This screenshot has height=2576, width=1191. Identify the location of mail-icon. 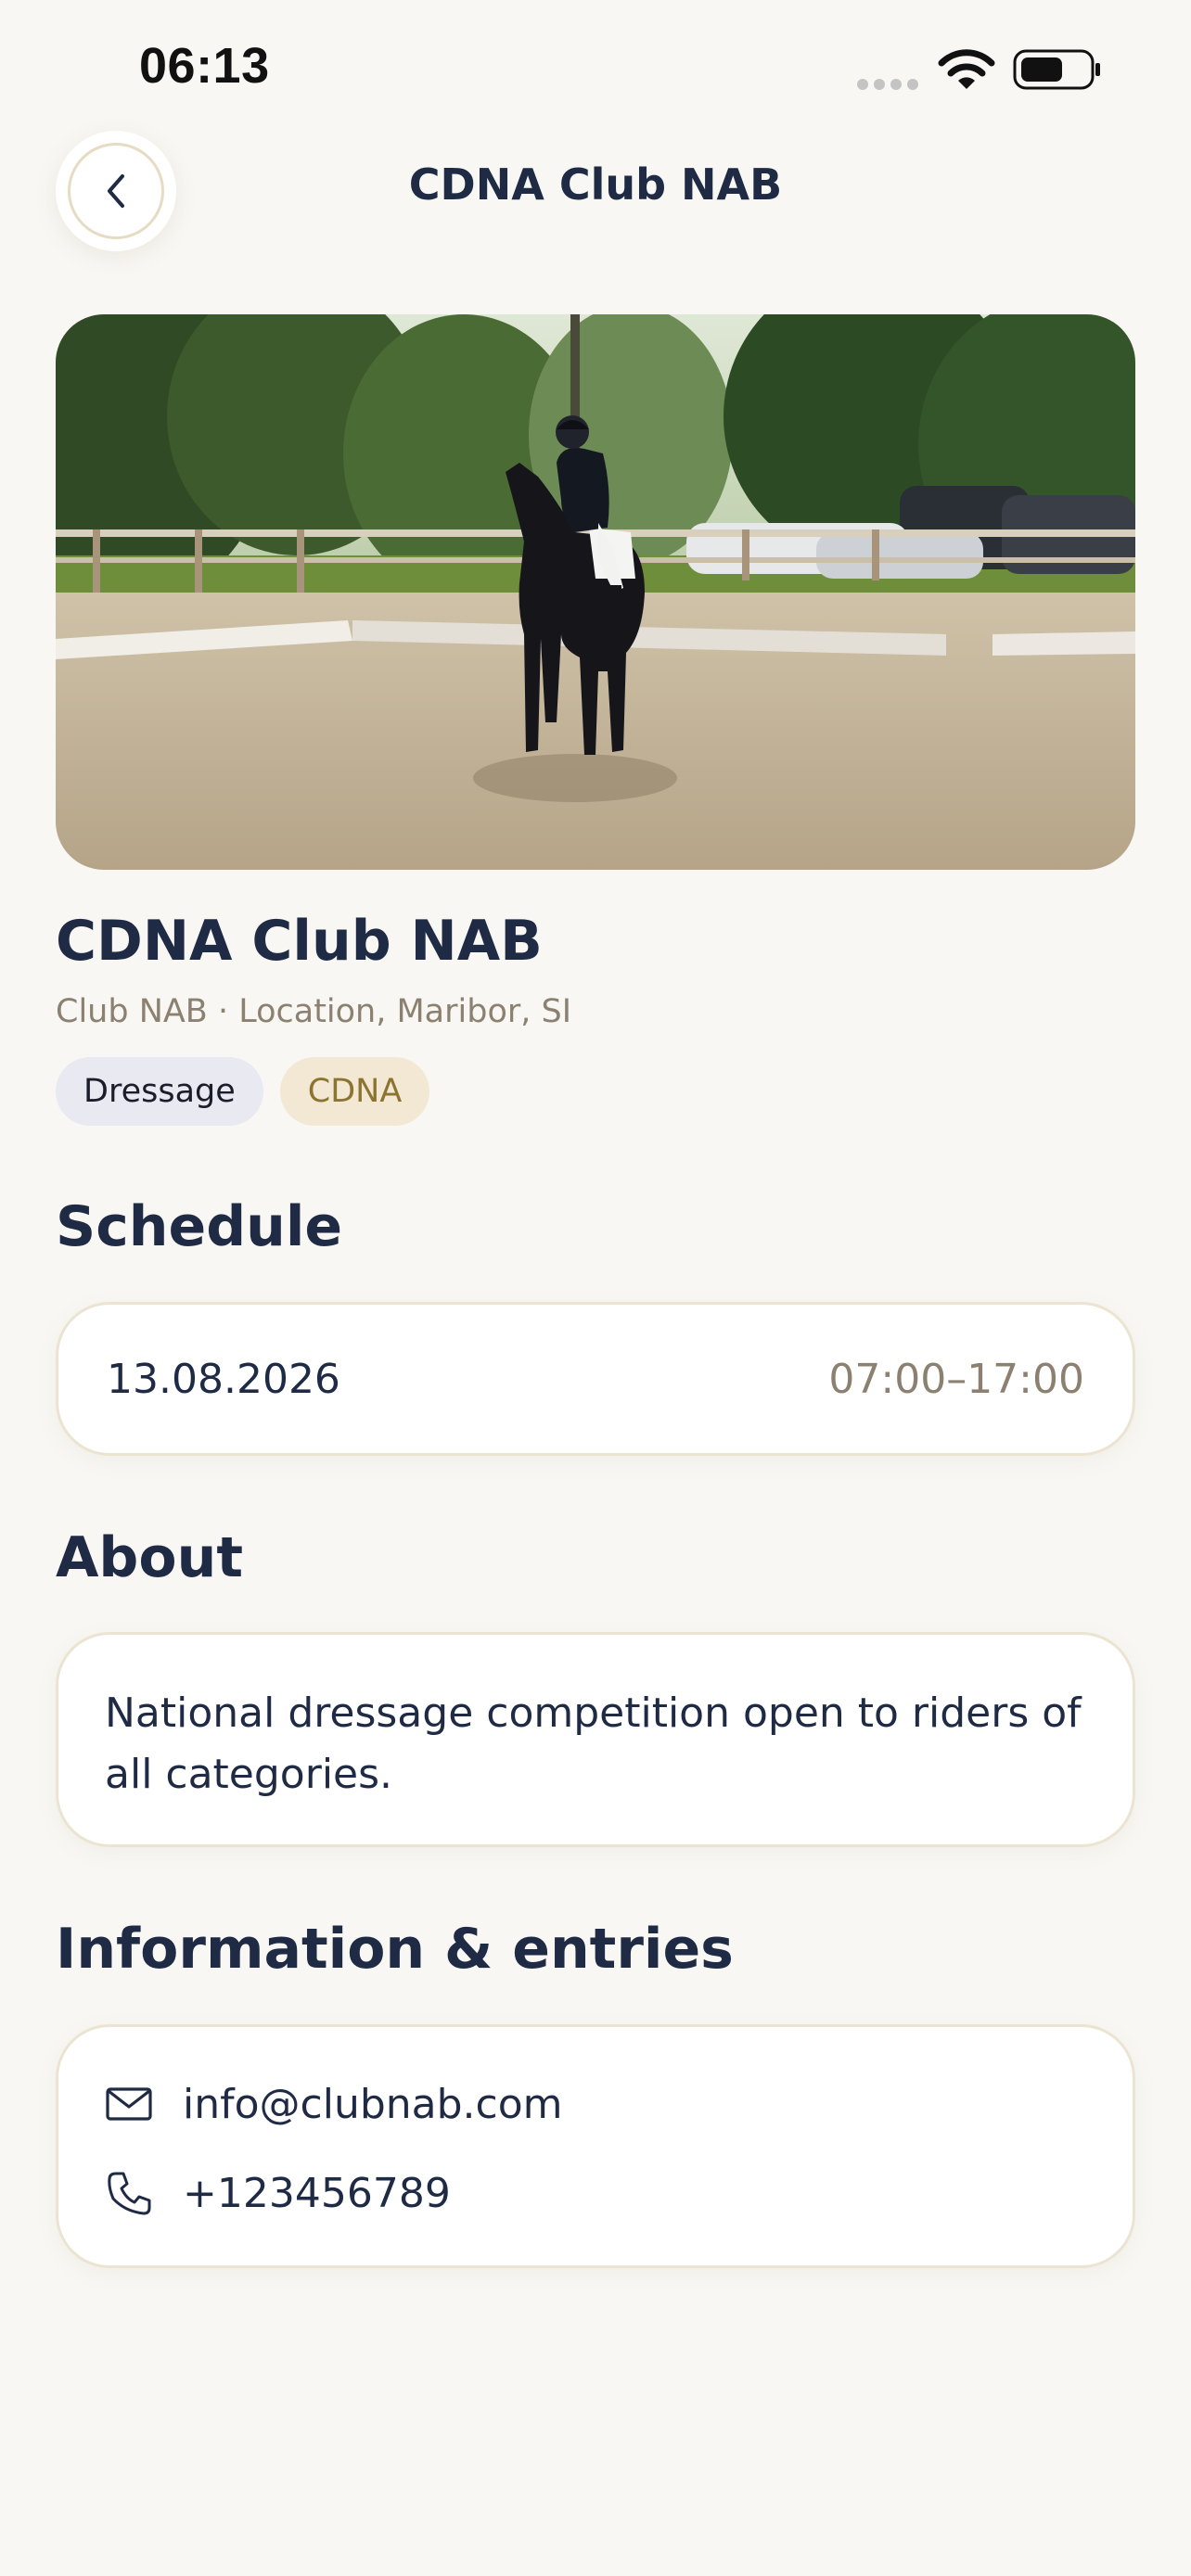
(129, 2104).